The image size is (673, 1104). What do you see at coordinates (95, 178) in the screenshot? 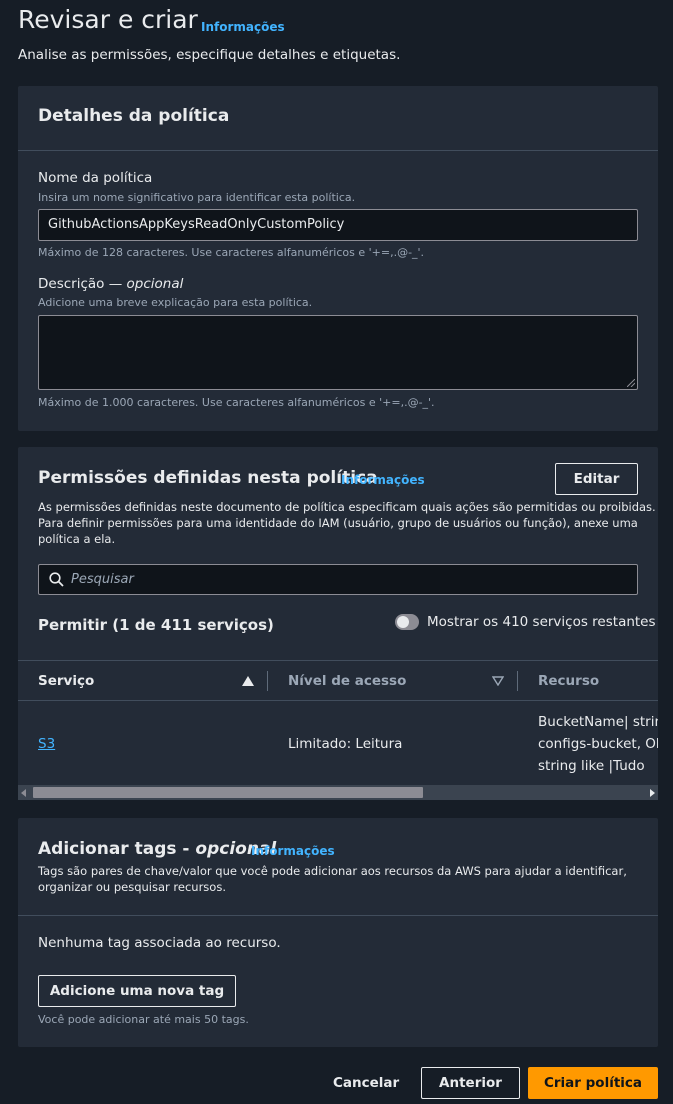
I see `policy-name-label: Nome da política` at bounding box center [95, 178].